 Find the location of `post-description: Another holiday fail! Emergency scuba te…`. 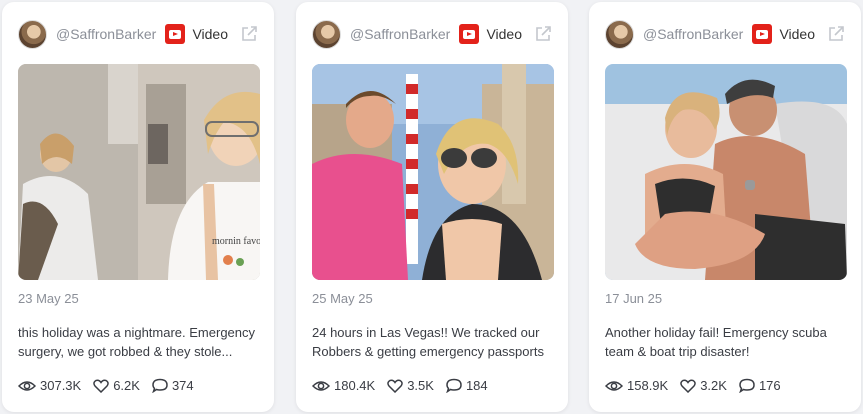

post-description: Another holiday fail! Emergency scuba te… is located at coordinates (729, 342).